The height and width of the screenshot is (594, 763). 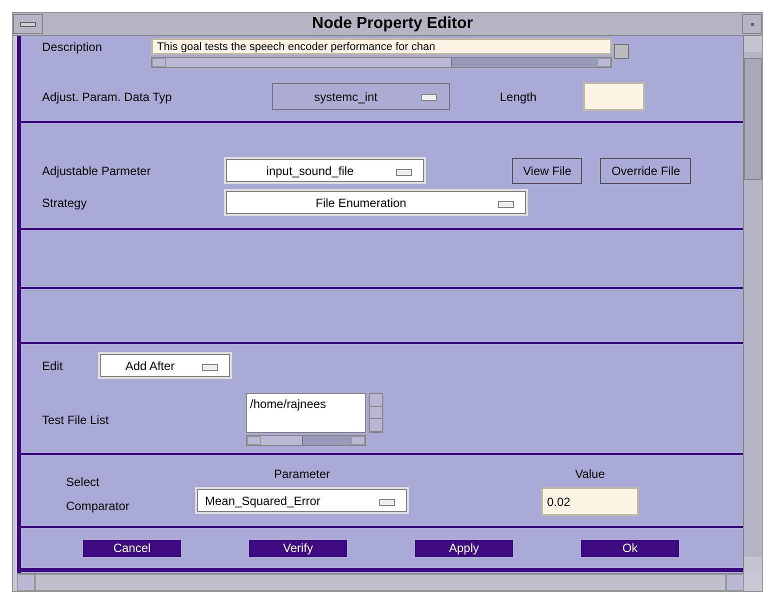 I want to click on strategy-dropdown: File Enumeration, so click(x=376, y=202).